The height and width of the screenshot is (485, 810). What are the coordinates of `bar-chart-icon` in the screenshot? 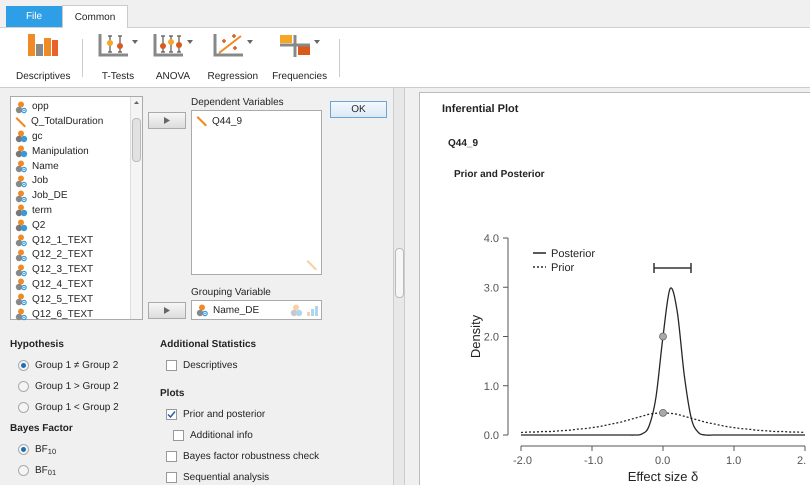 It's located at (43, 45).